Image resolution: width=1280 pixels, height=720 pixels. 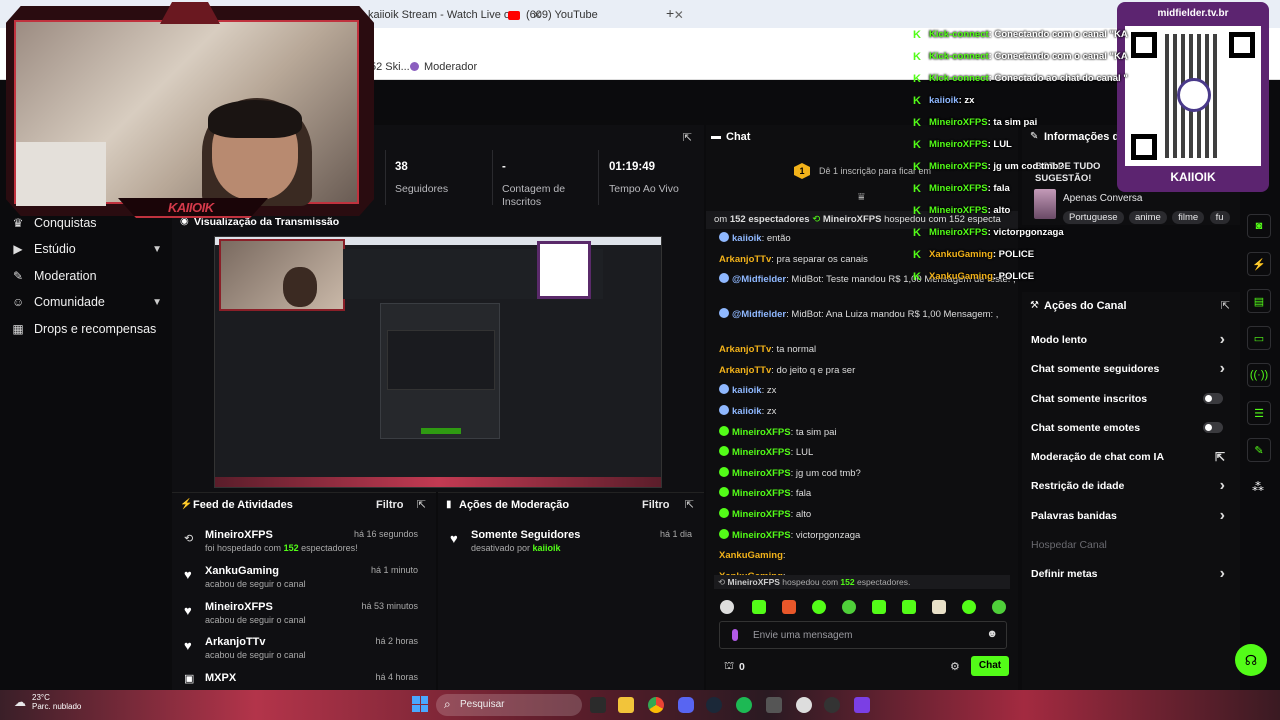 I want to click on feed-desc: foi hospedado com 152 espectadores!, so click(x=281, y=548).